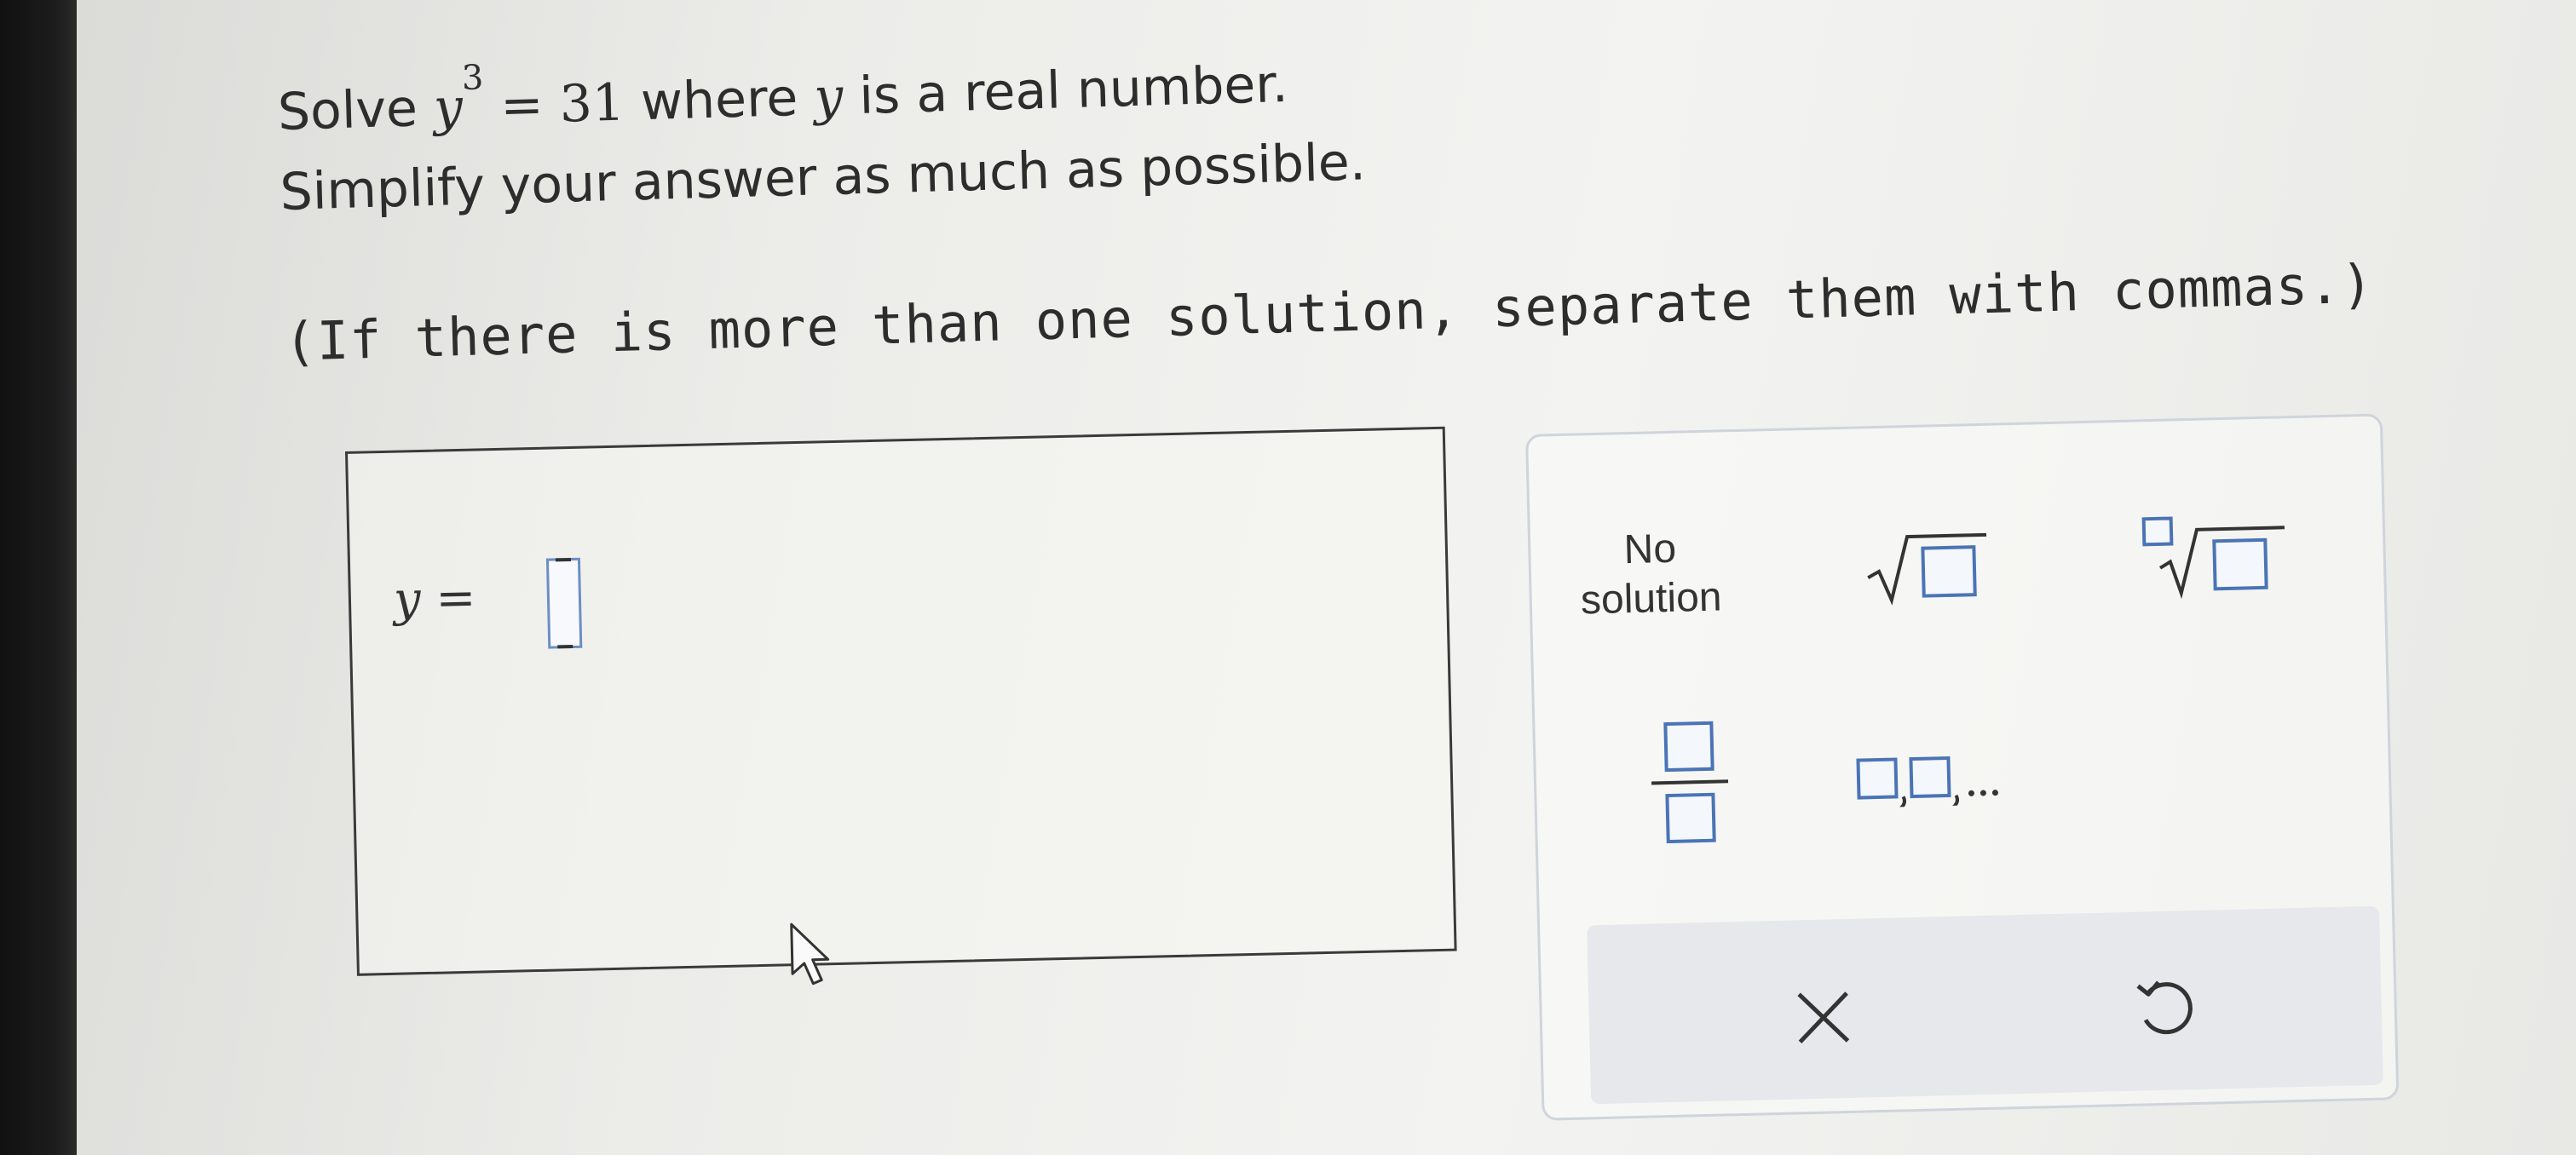 The image size is (2576, 1155). What do you see at coordinates (448, 107) in the screenshot?
I see `equation-variable: y` at bounding box center [448, 107].